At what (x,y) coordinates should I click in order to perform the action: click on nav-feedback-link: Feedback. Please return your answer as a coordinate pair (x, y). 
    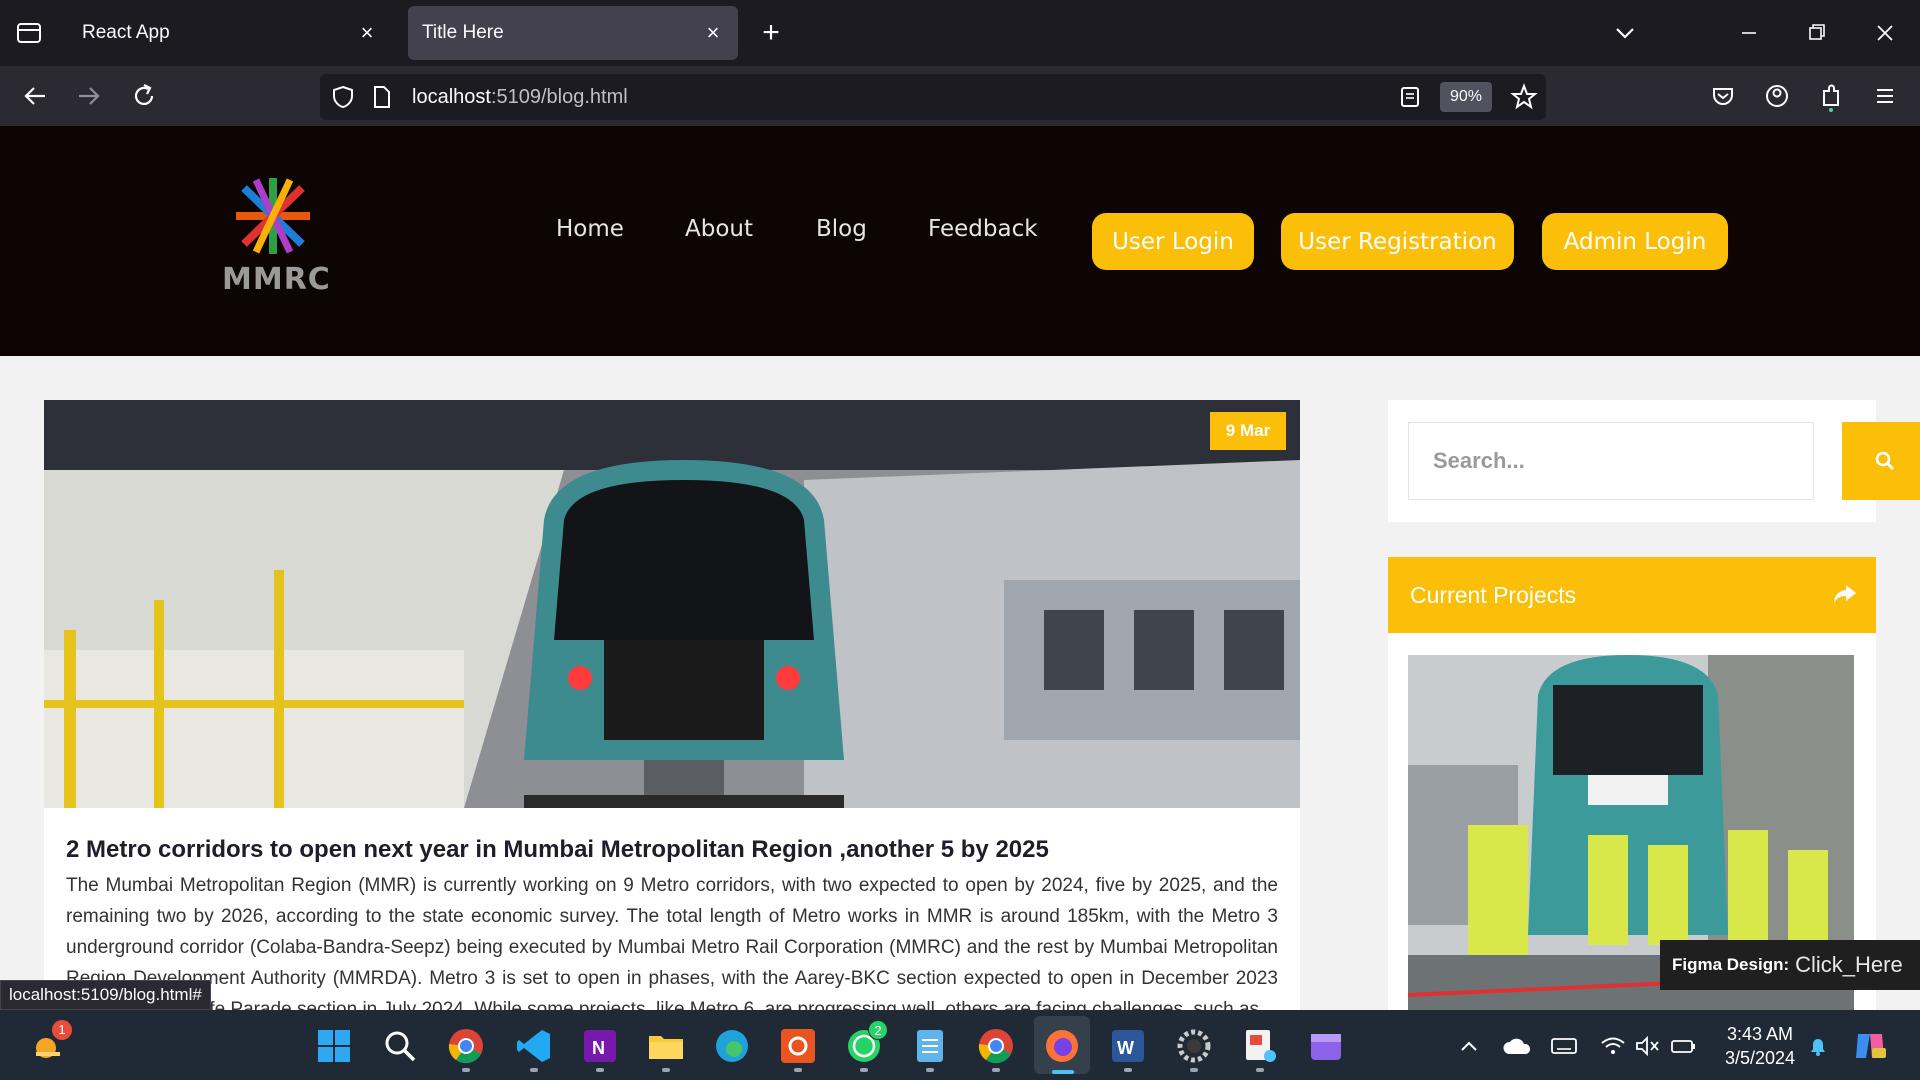
    Looking at the image, I should click on (983, 229).